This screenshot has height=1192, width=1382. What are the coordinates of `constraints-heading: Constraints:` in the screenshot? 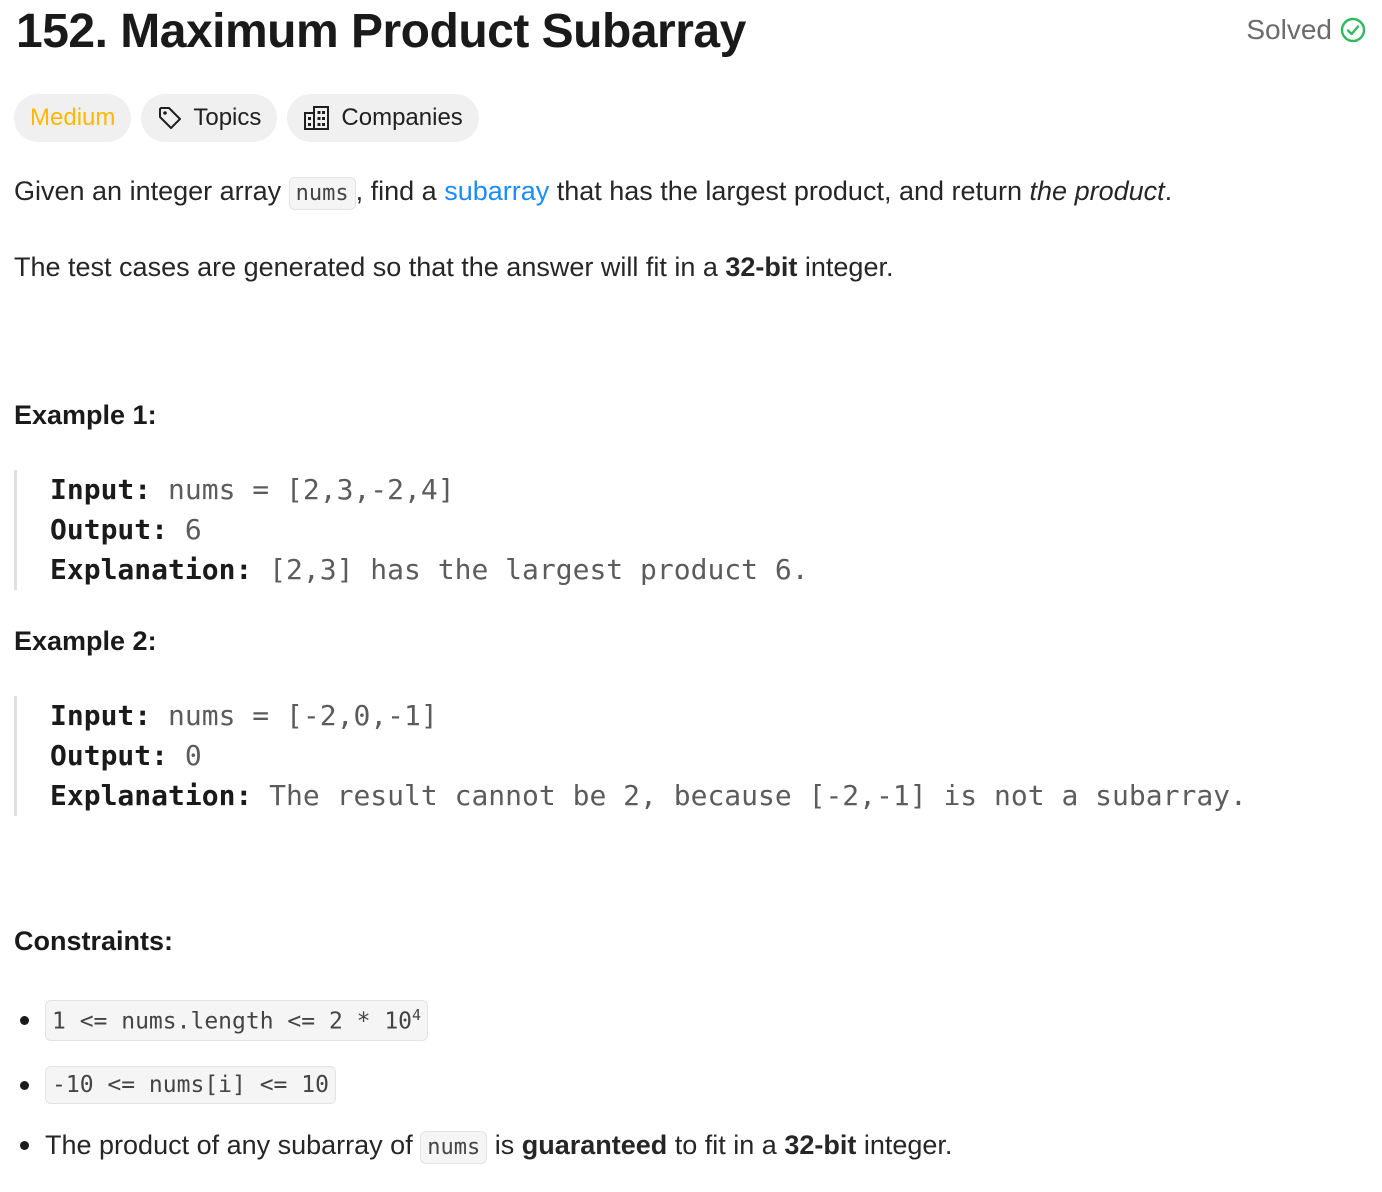 It's located at (94, 941).